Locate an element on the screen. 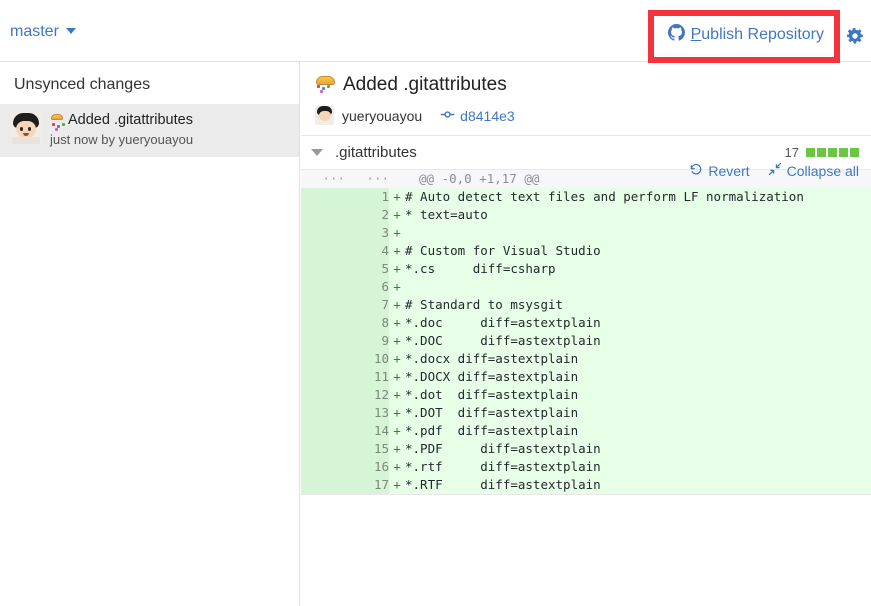 The height and width of the screenshot is (606, 871). diff-line-row: 16 + *.rtf diff=astextplain is located at coordinates (586, 467).